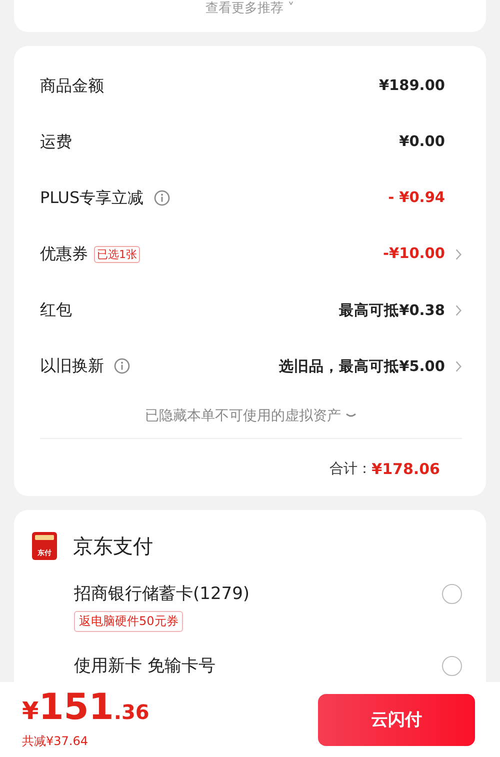  Describe the element at coordinates (351, 469) in the screenshot. I see `total-label: 合计：` at that location.